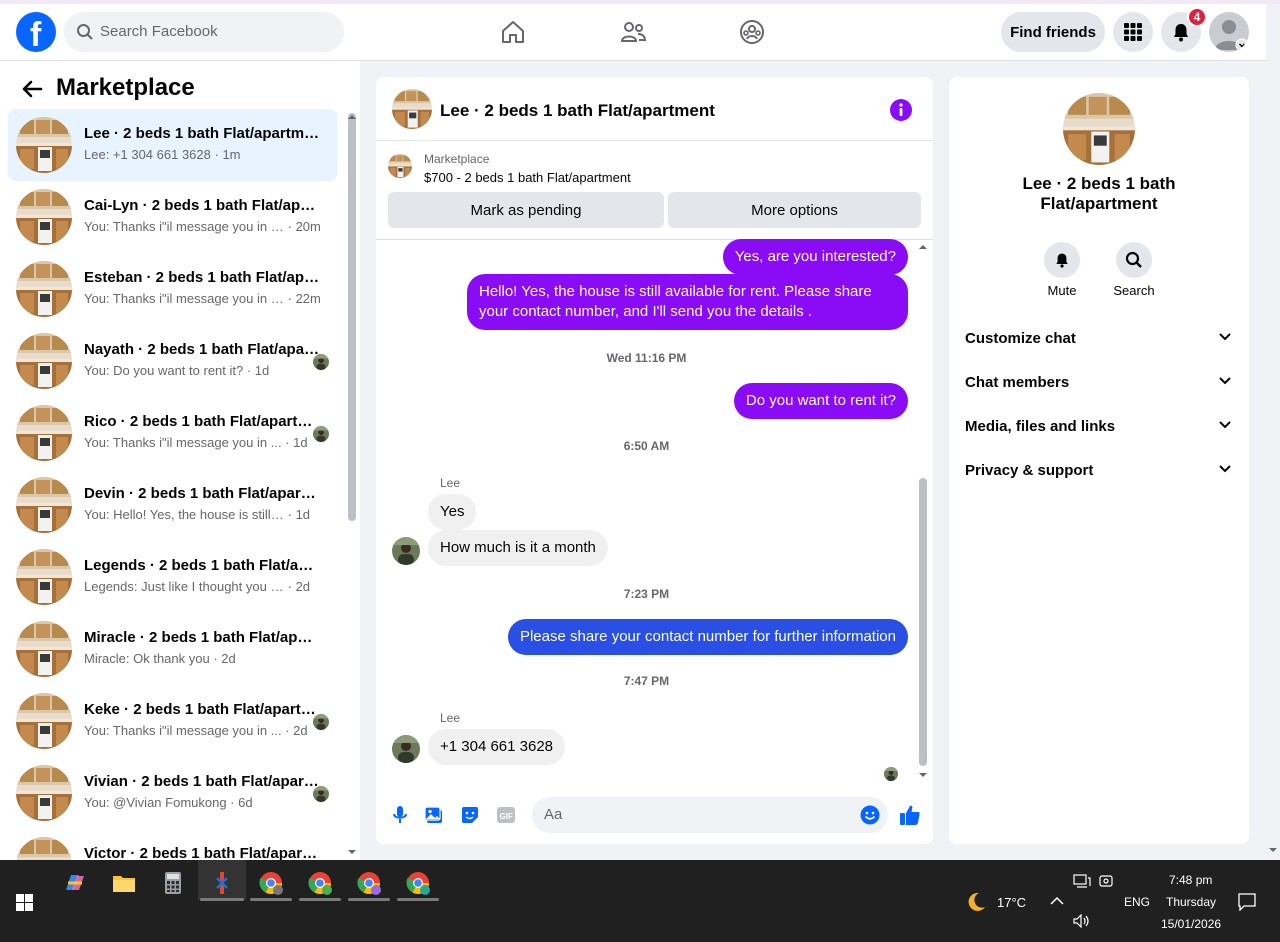  What do you see at coordinates (412, 109) in the screenshot?
I see `chat-listing-thumbnail` at bounding box center [412, 109].